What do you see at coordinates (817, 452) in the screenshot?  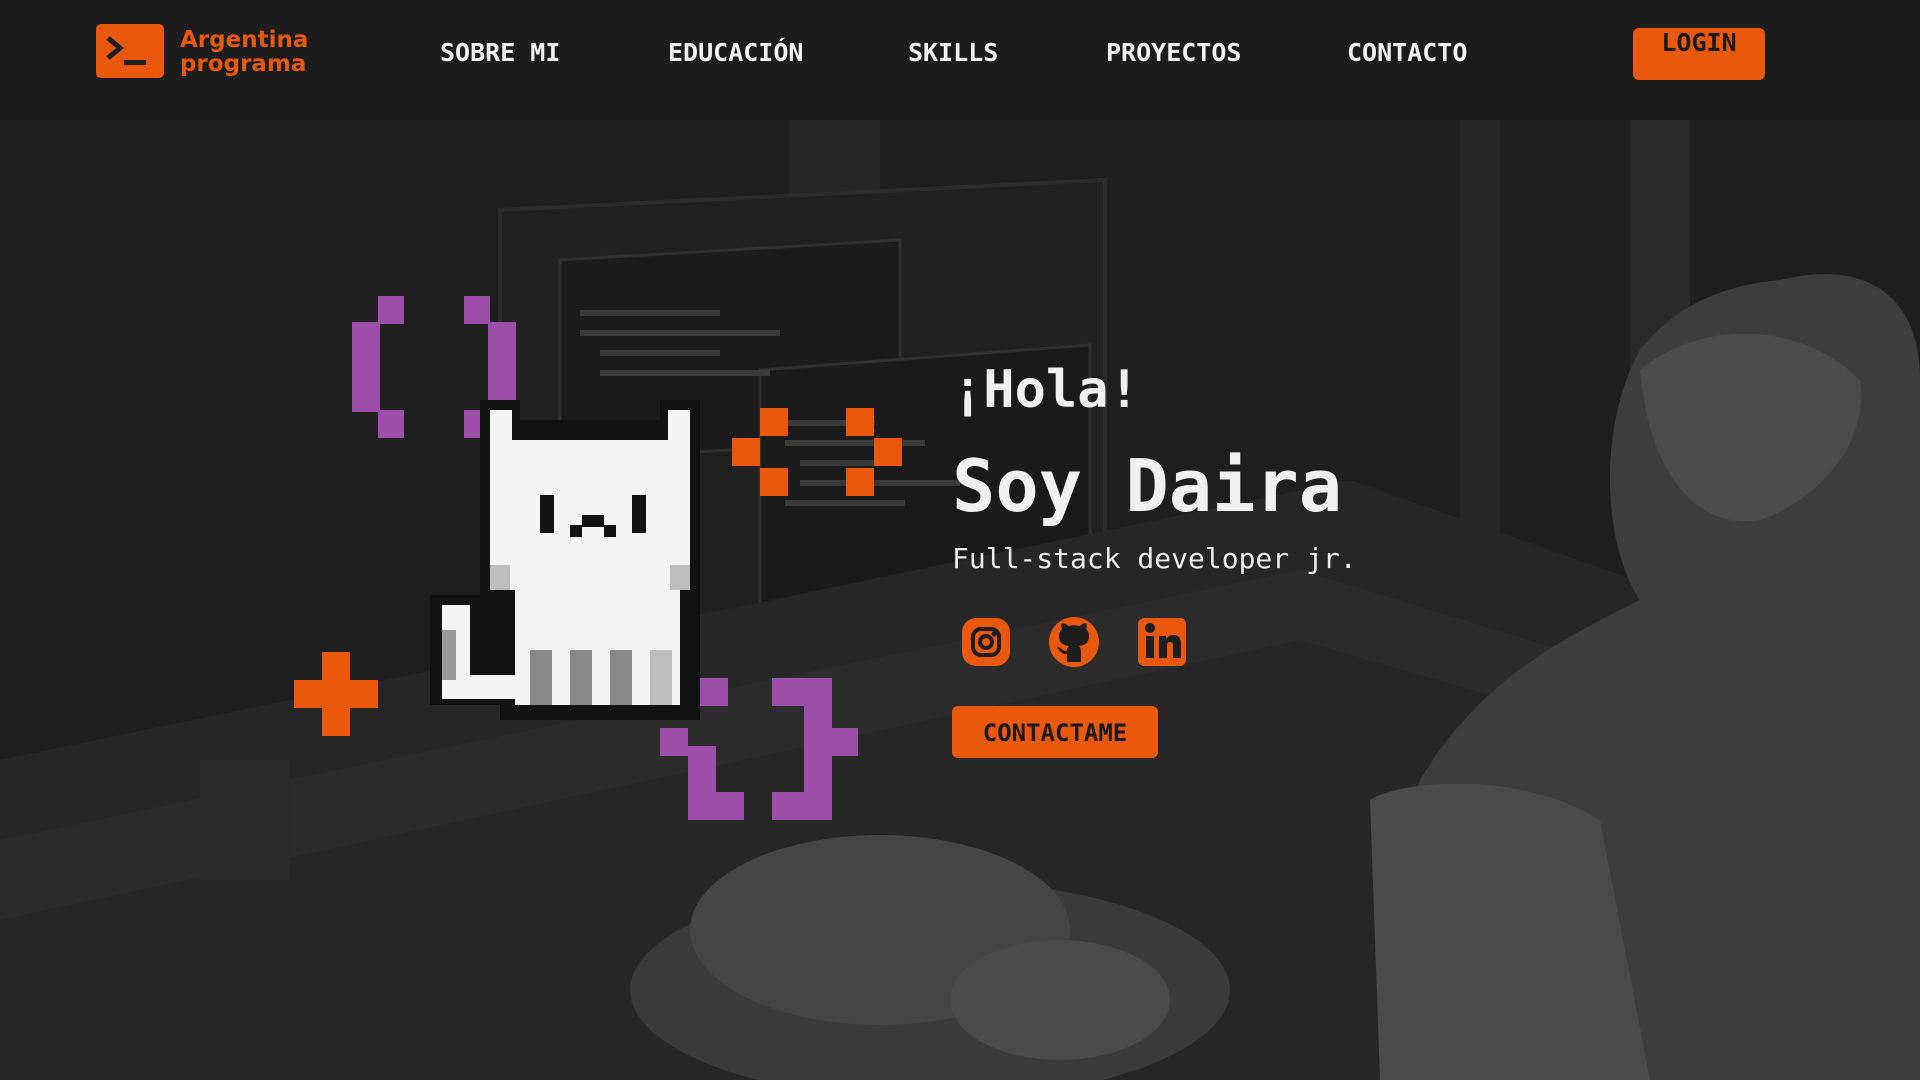 I see `orange-angle-brackets-decoration` at bounding box center [817, 452].